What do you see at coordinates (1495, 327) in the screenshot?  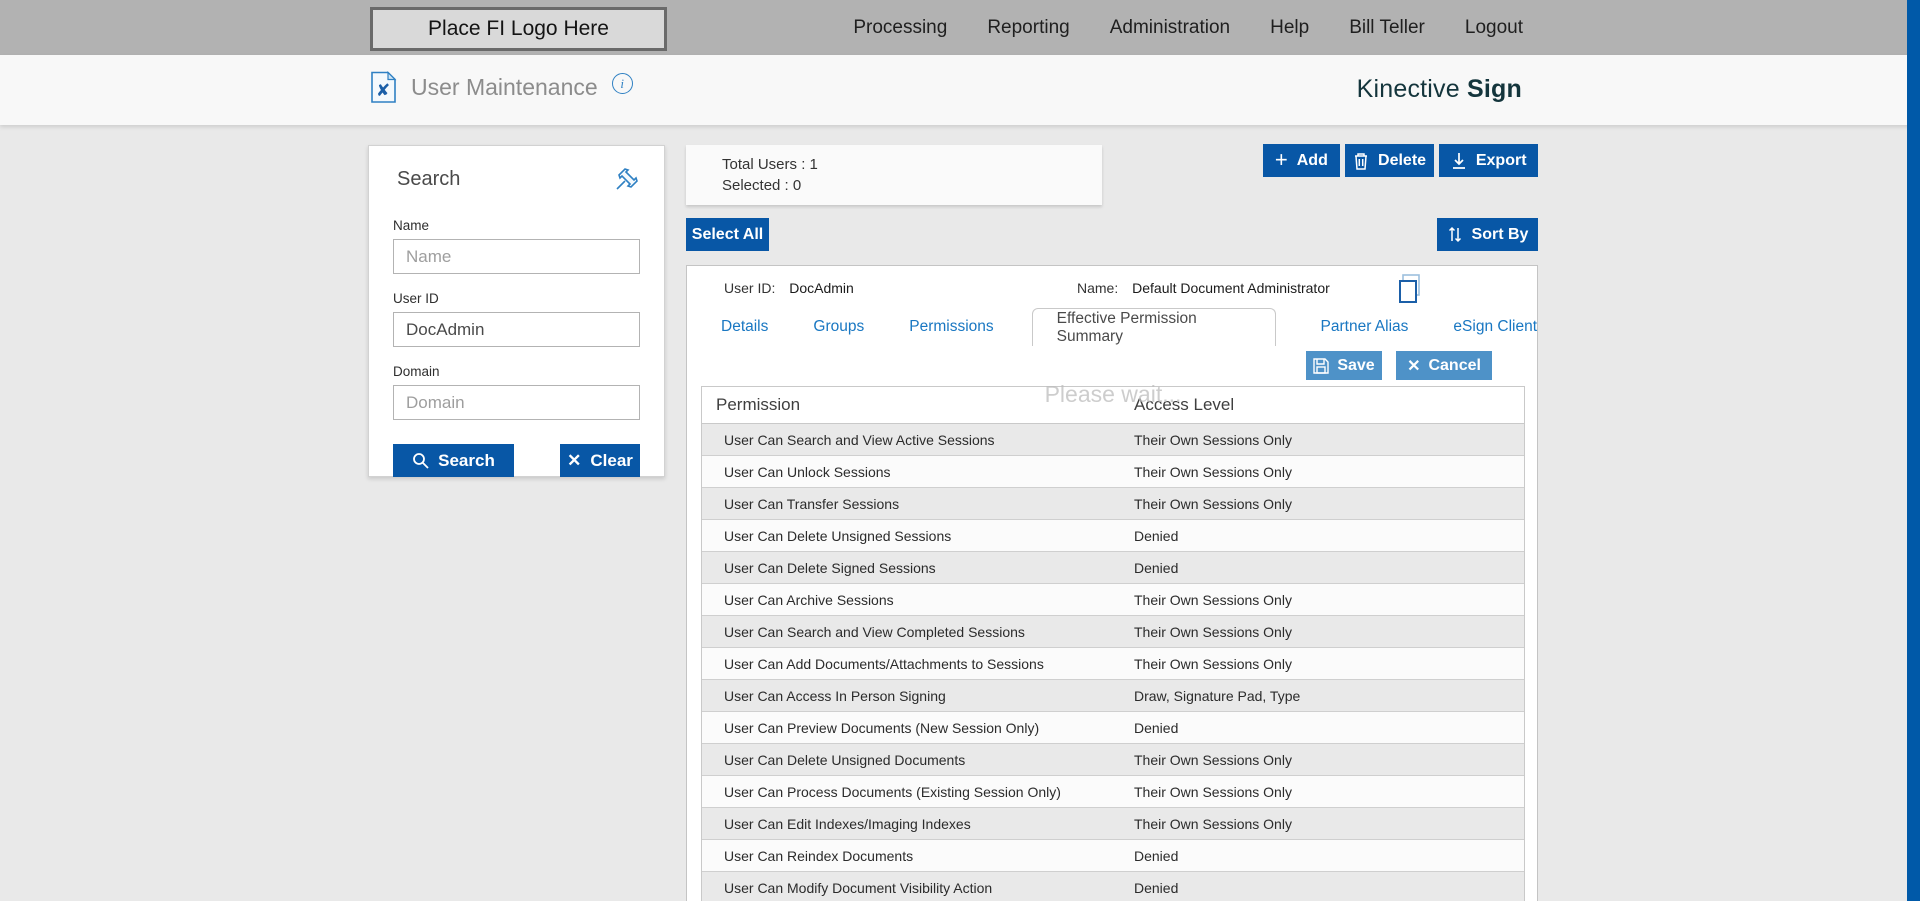 I see `tab-esign-client: eSign Client` at bounding box center [1495, 327].